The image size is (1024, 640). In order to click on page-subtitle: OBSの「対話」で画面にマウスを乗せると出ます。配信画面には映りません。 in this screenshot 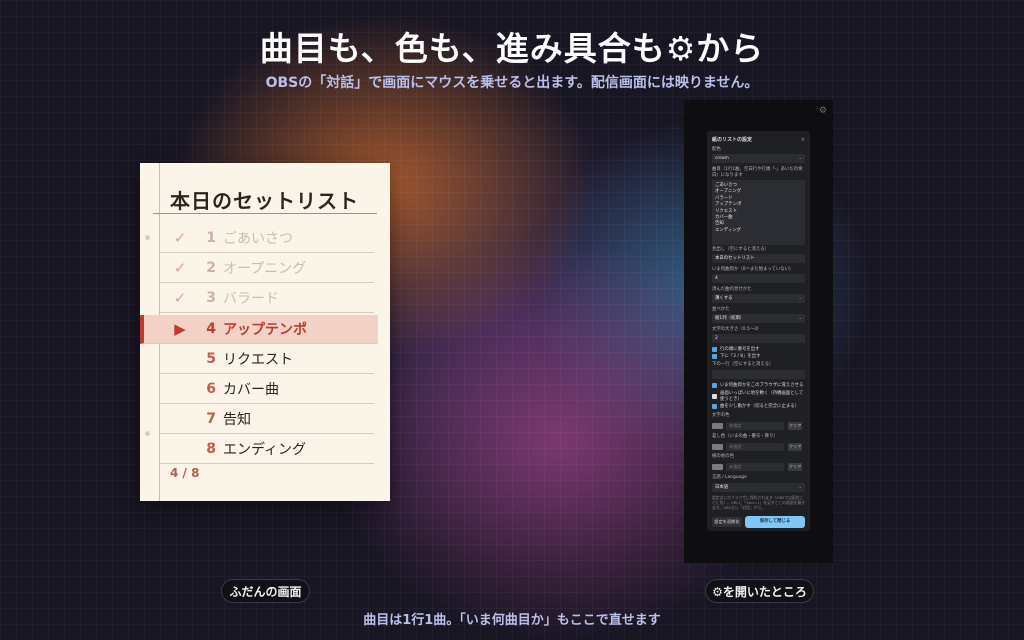, I will do `click(512, 83)`.